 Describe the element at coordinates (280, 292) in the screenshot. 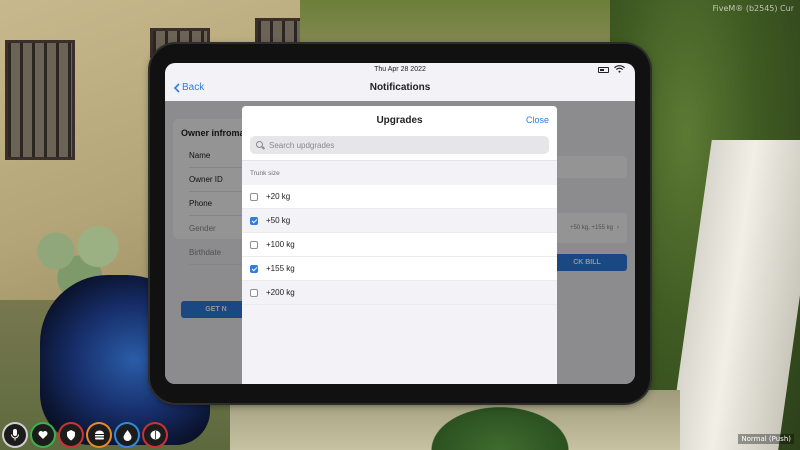

I see `option-label: +200 kg` at that location.